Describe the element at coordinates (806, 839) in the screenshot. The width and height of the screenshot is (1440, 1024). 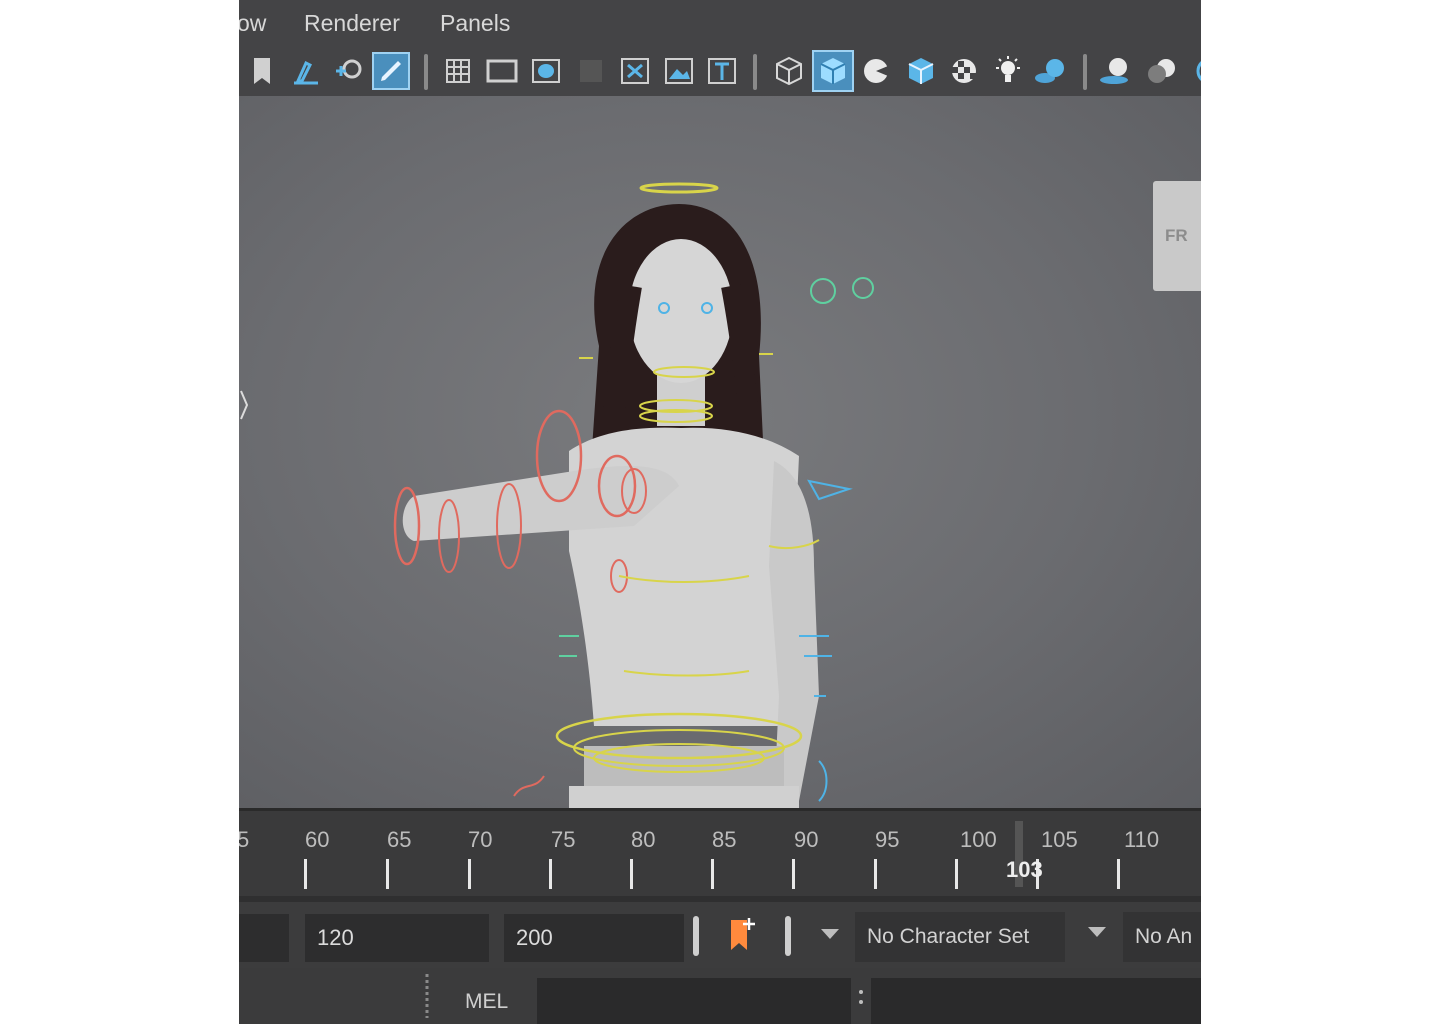
I see `tick-label: 90` at that location.